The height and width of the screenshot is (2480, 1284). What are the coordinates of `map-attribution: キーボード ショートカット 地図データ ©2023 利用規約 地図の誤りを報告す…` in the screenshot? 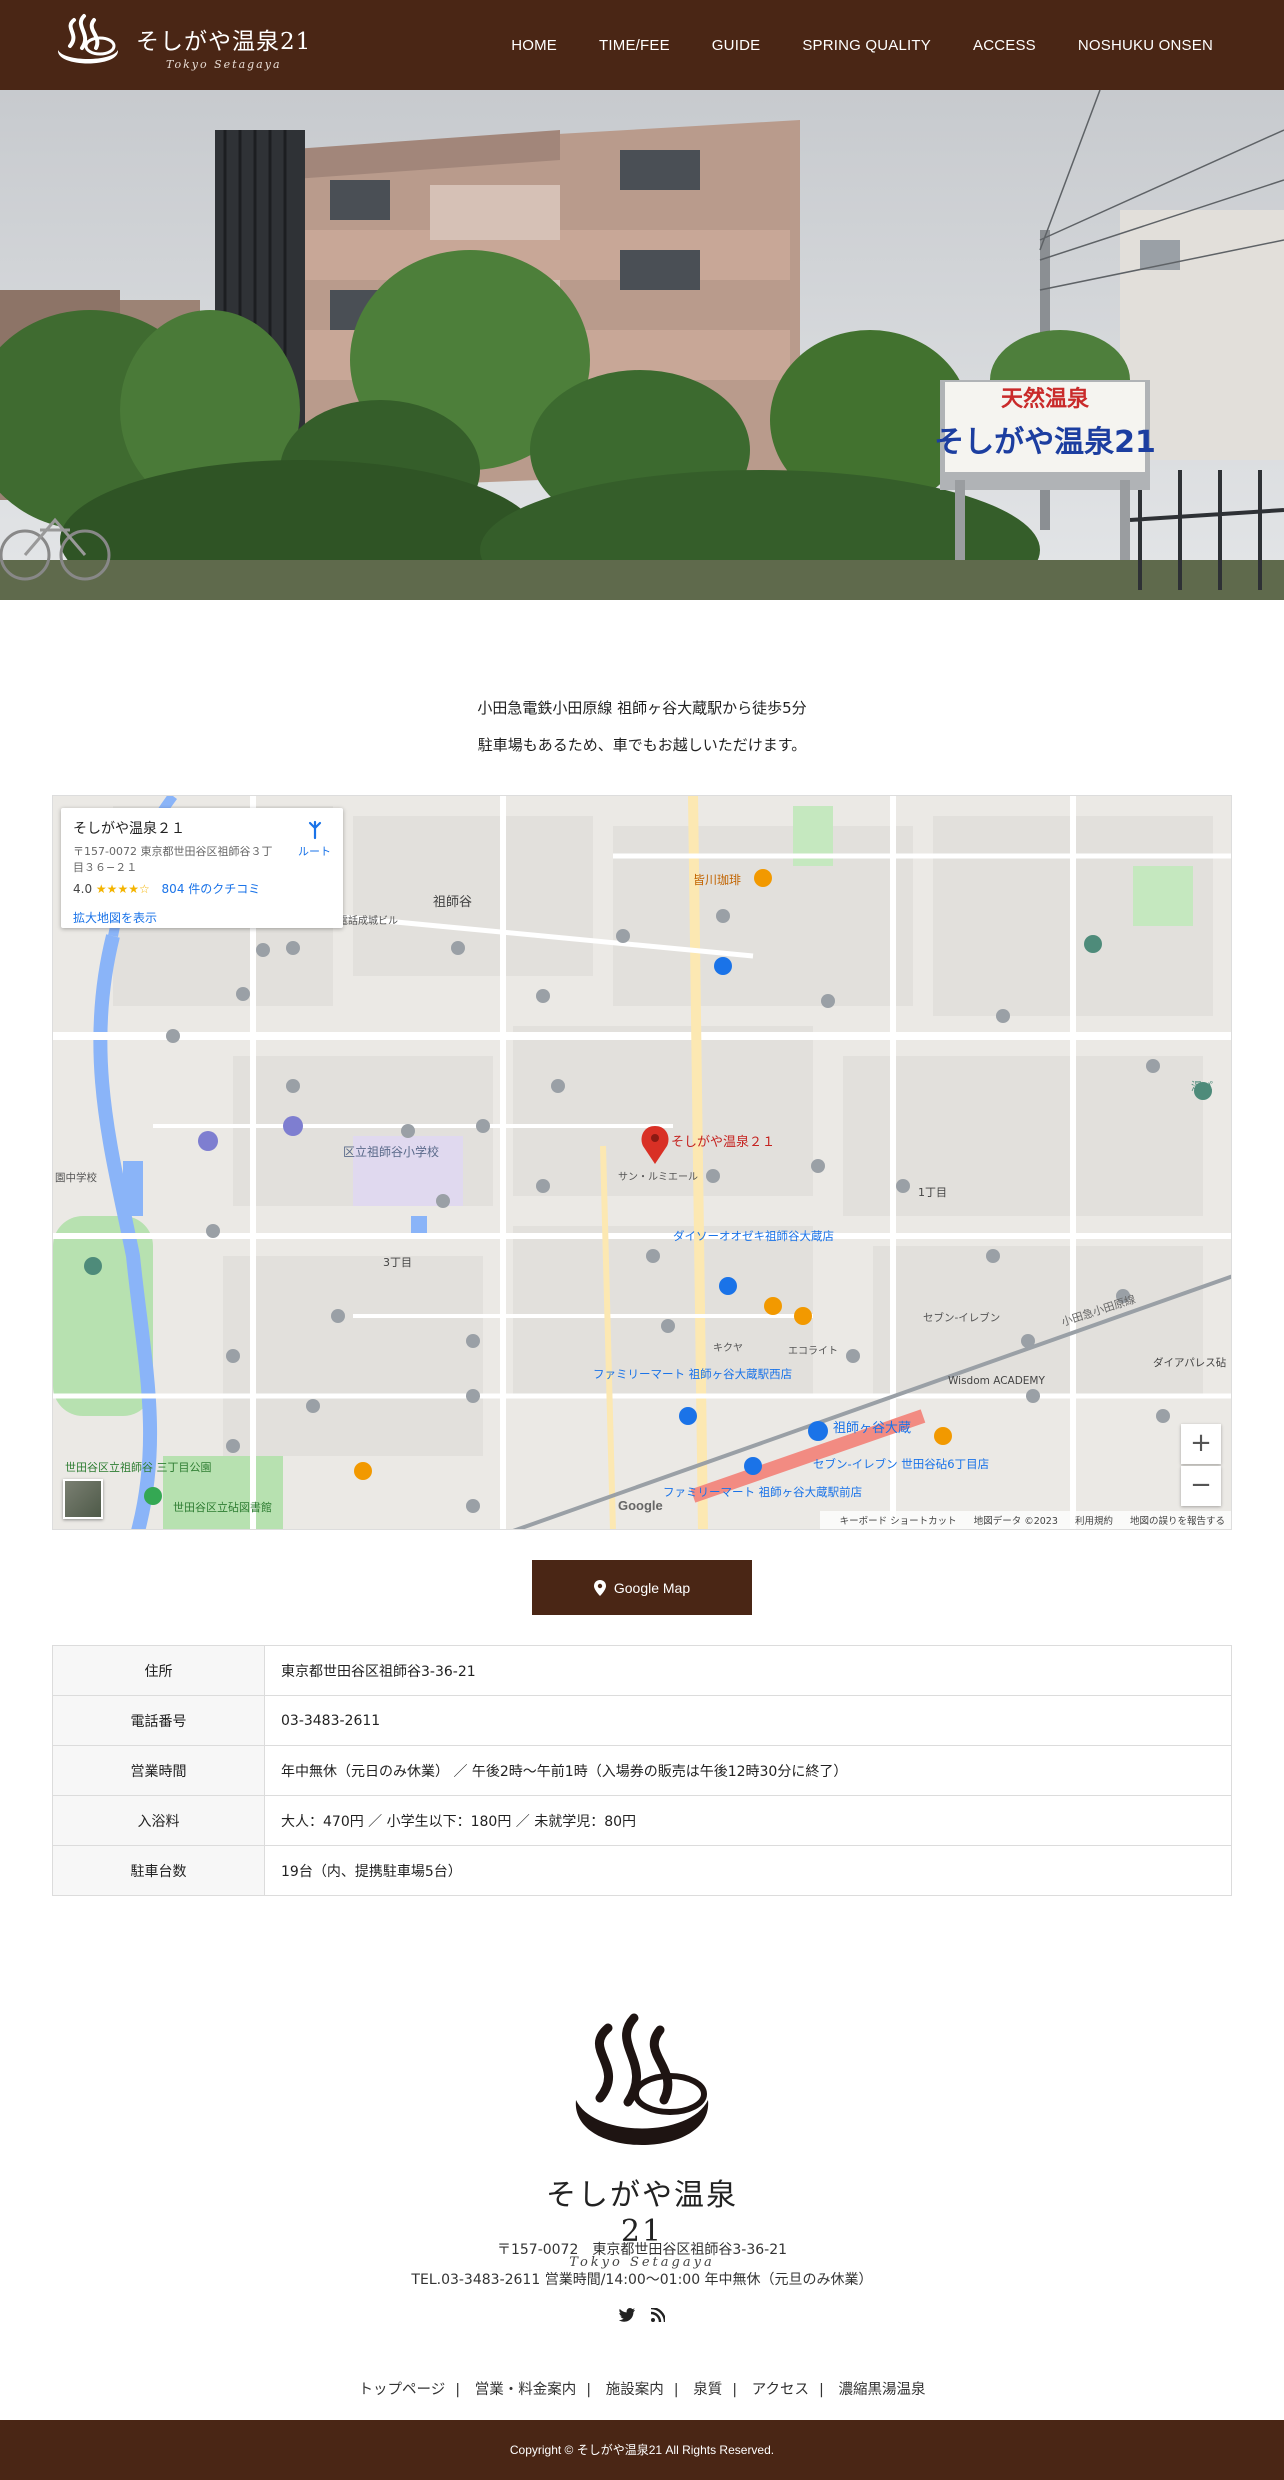 It's located at (1025, 1520).